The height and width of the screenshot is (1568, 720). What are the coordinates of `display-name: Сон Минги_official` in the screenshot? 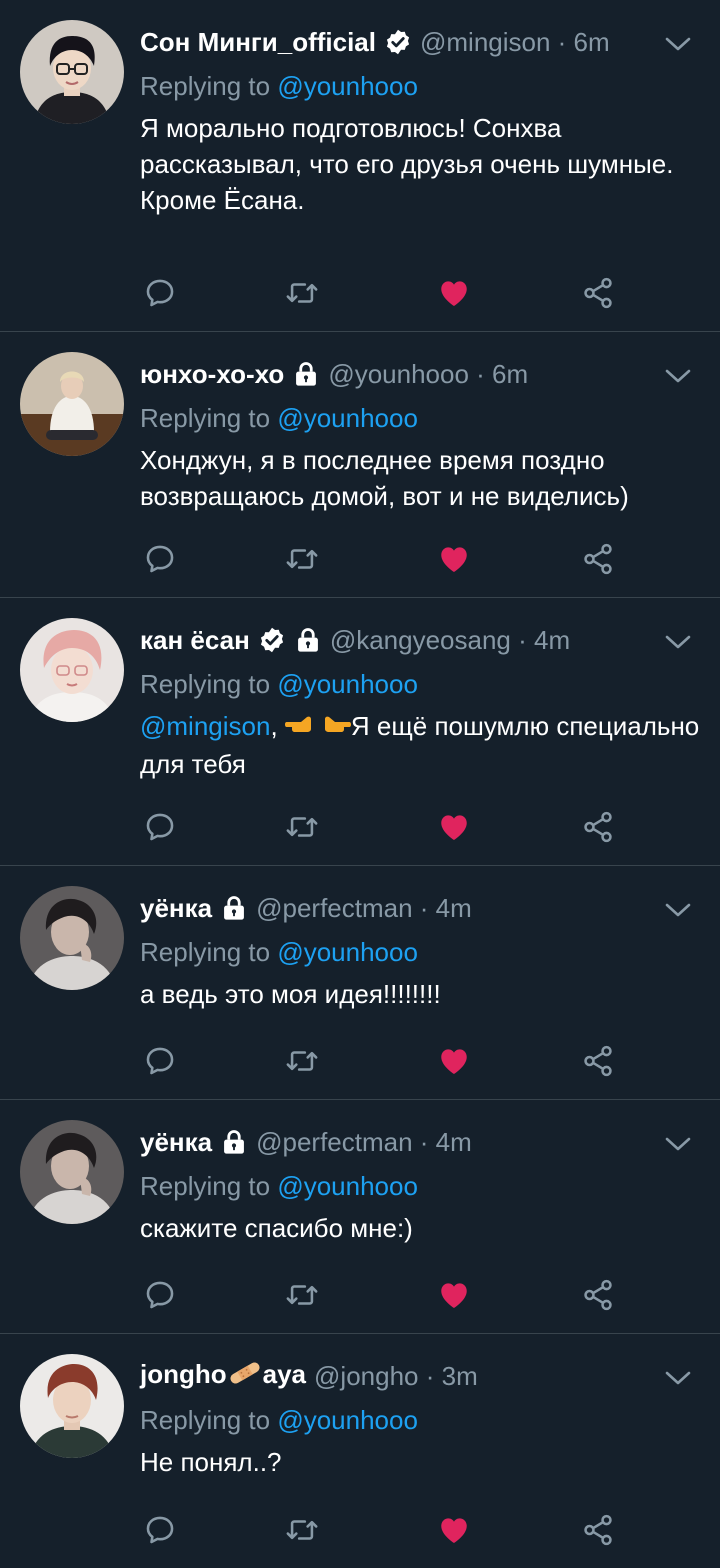 It's located at (258, 42).